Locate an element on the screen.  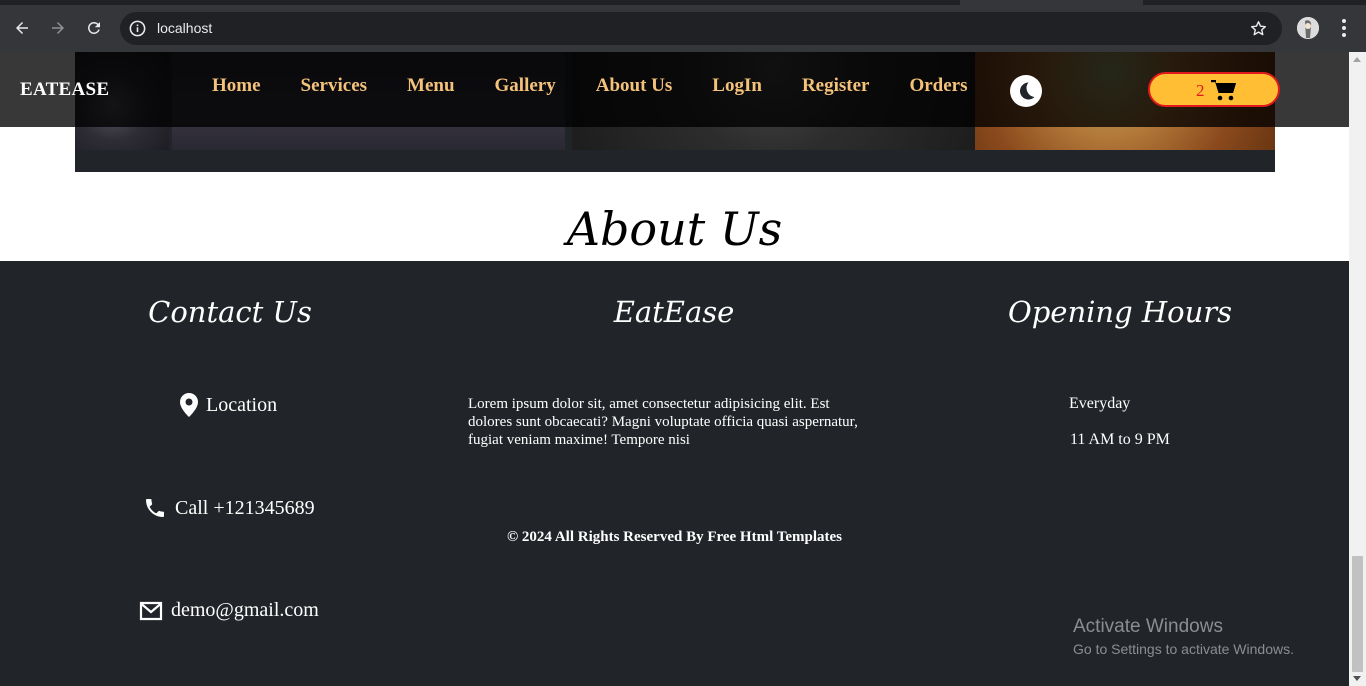
browser-menu-icon is located at coordinates (1344, 28).